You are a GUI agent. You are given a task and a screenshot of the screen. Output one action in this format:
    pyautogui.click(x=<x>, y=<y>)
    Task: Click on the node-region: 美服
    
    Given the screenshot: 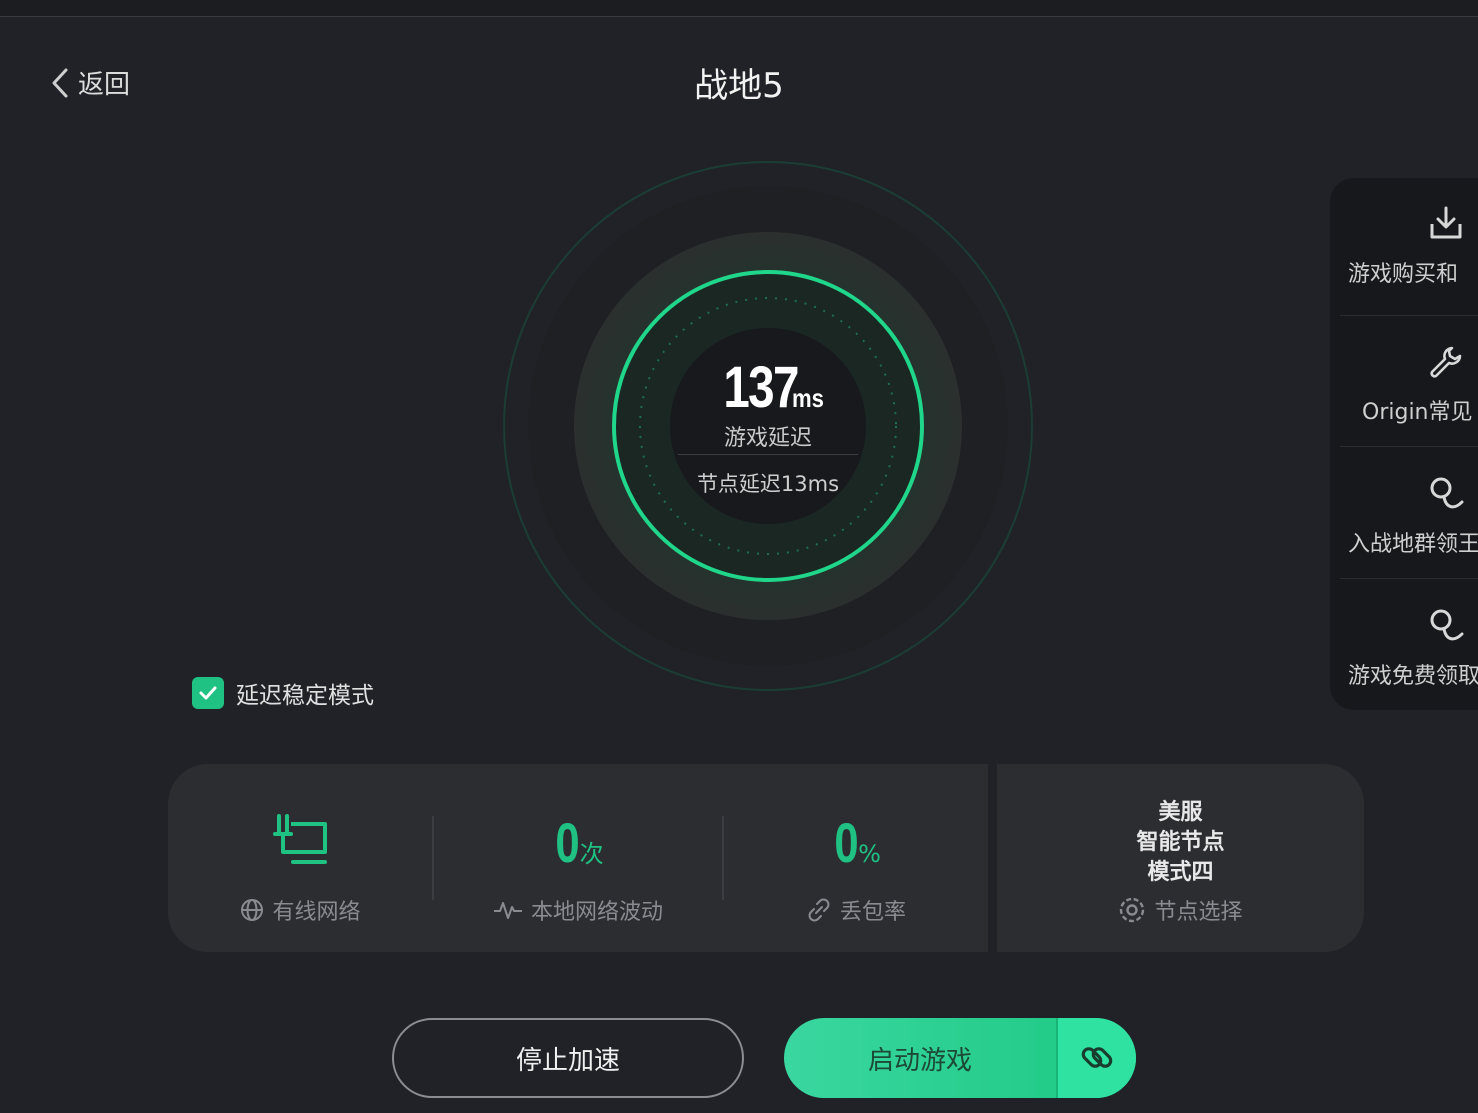 What is the action you would take?
    pyautogui.click(x=1180, y=812)
    